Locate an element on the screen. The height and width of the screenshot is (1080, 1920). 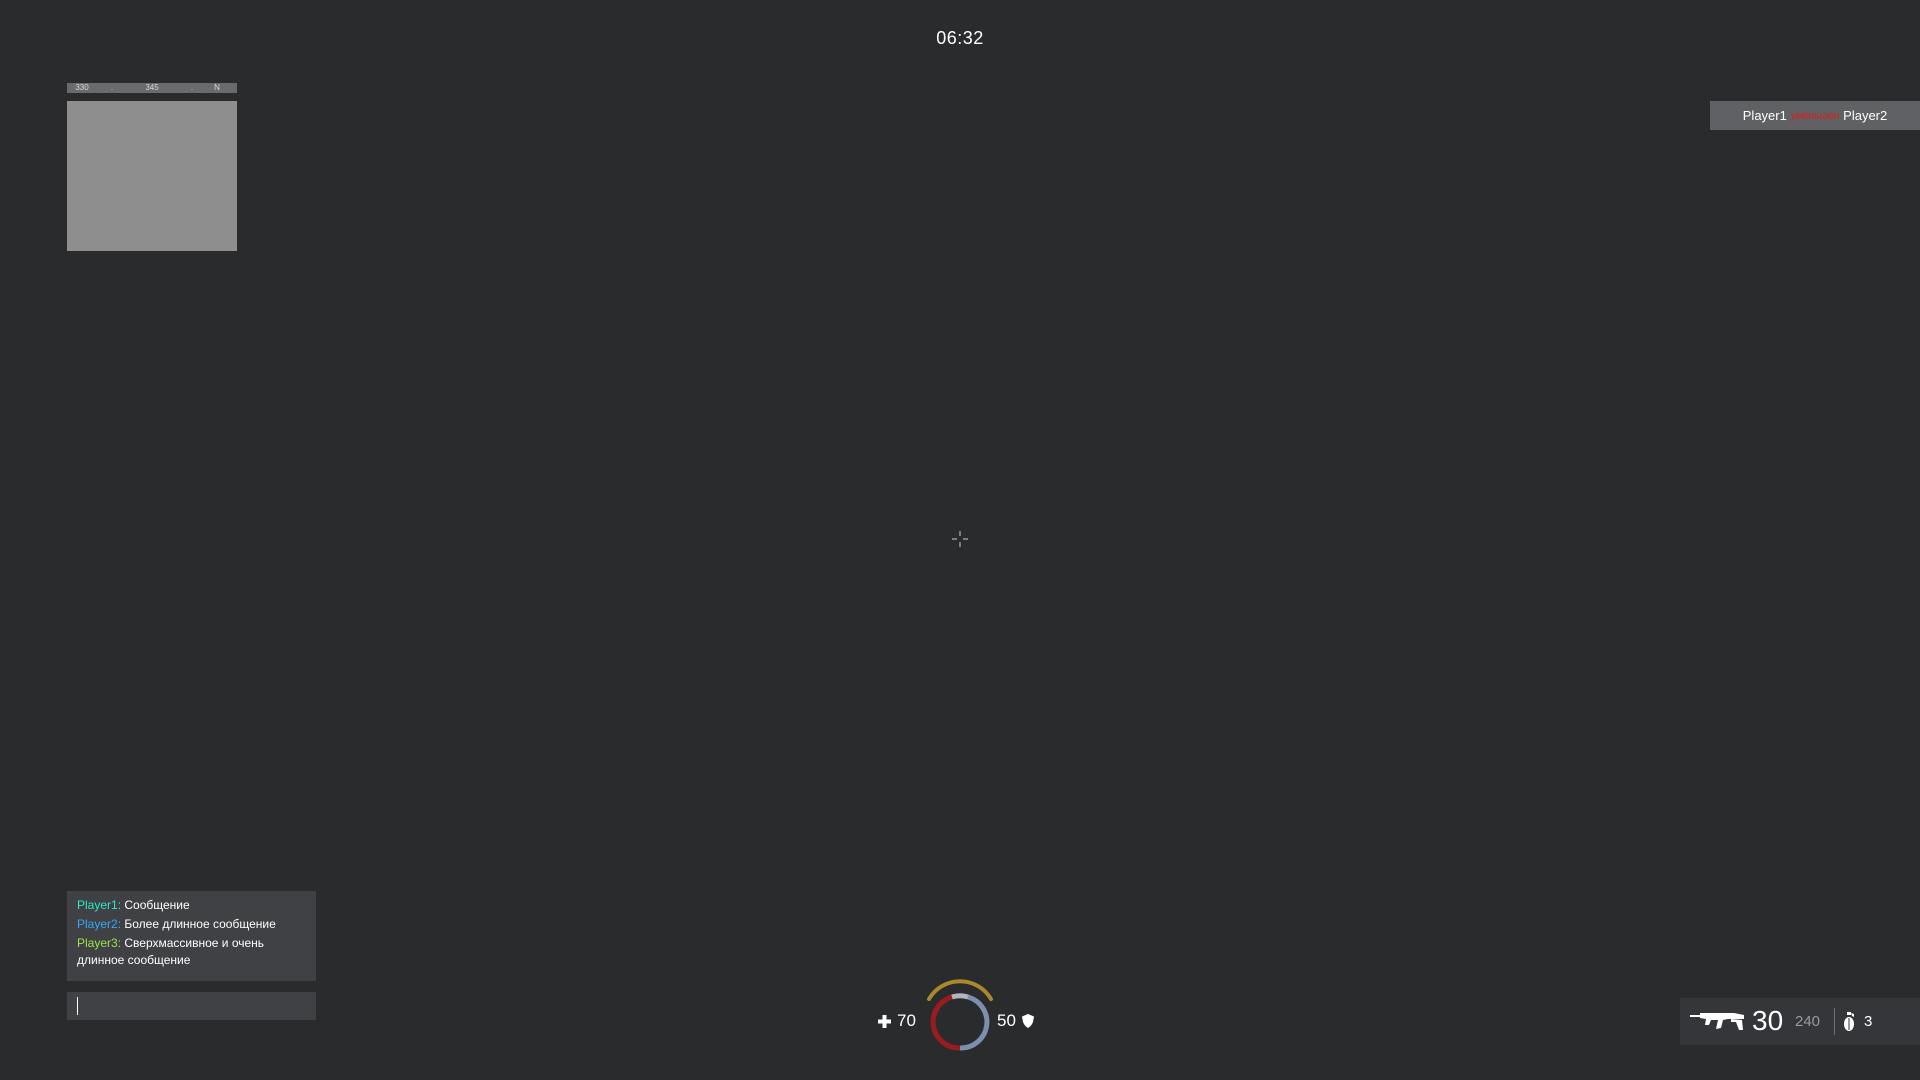
chat-message: Player2: Более длинное сообщение is located at coordinates (191, 924).